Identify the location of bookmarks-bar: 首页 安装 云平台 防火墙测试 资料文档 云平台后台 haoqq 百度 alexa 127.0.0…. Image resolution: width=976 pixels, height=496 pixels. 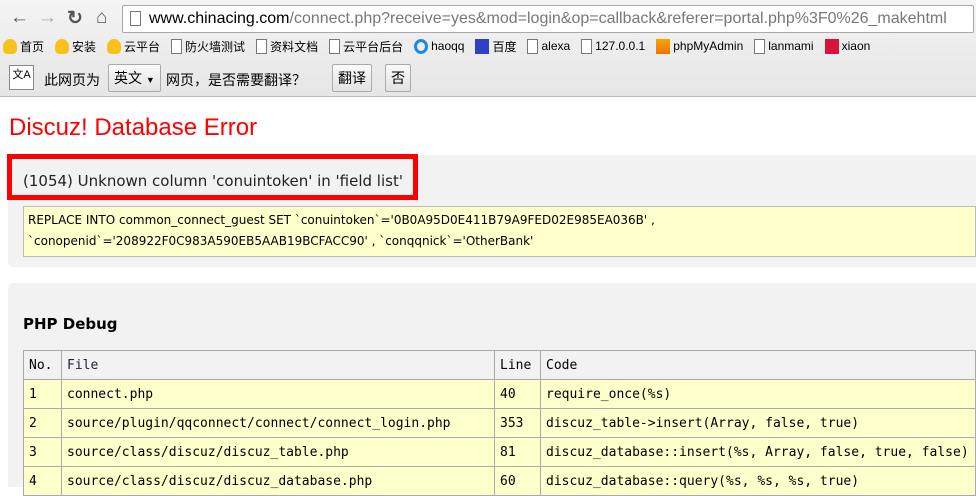
(488, 46).